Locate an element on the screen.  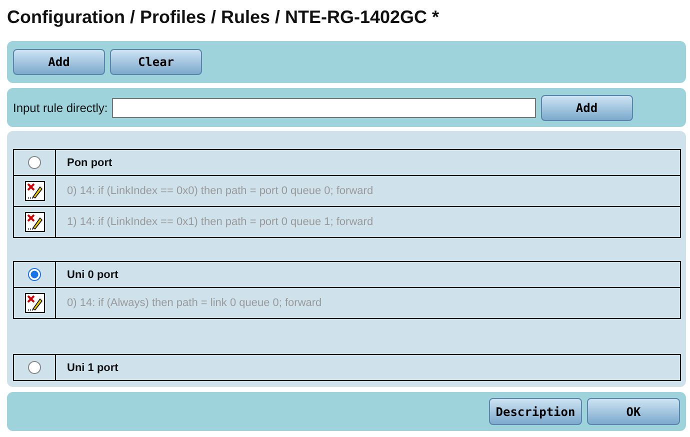
rule-text: 1) 14: if (LinkIndex == 0x1) then path = port 0 queue 1; forward is located at coordinates (368, 222).